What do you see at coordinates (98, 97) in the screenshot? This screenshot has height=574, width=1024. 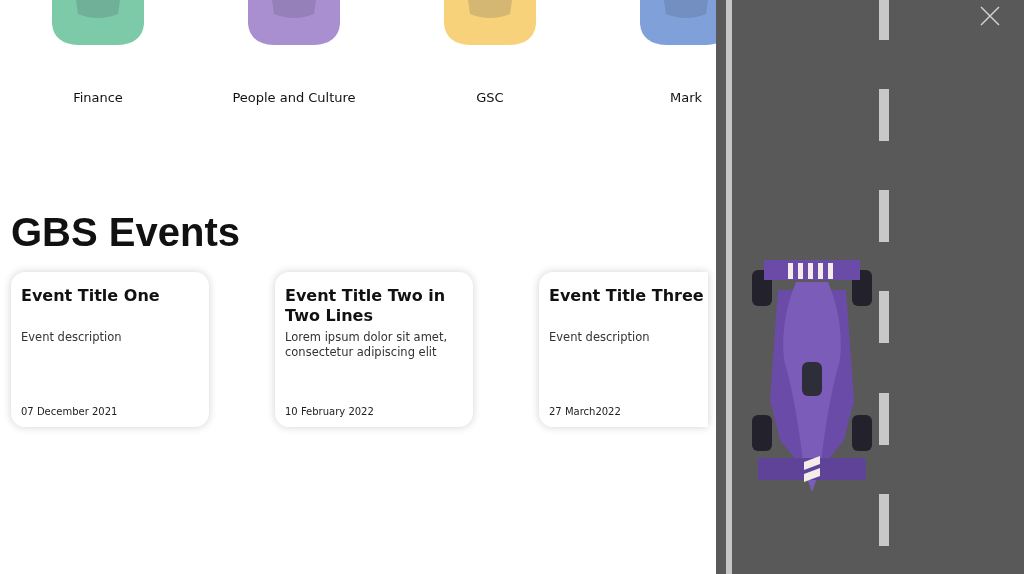 I see `department-label: Finance` at bounding box center [98, 97].